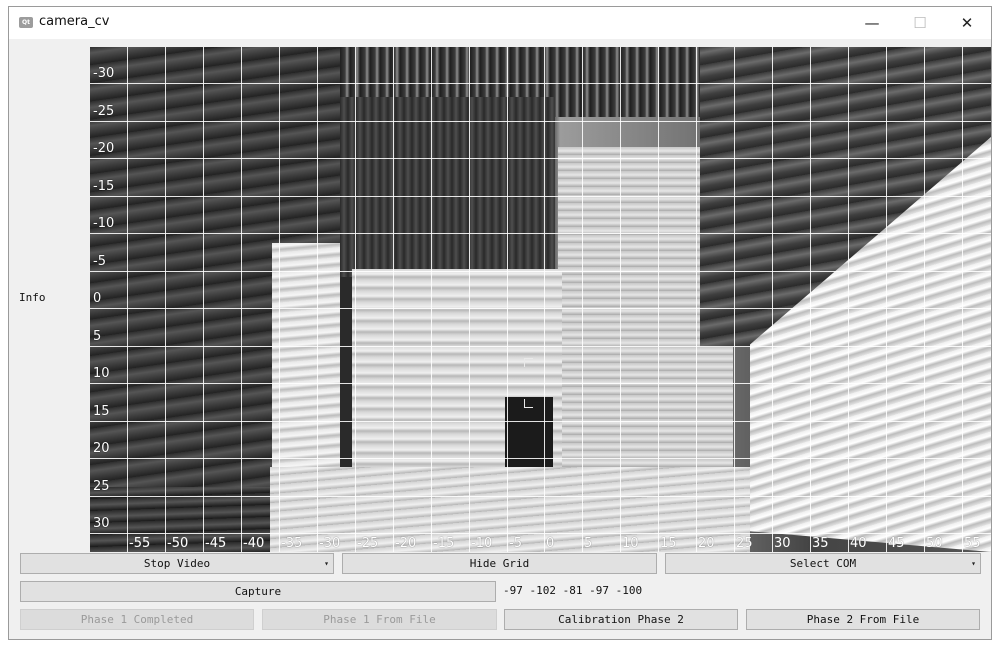  What do you see at coordinates (99, 261) in the screenshot?
I see `y-tick-label: -5` at bounding box center [99, 261].